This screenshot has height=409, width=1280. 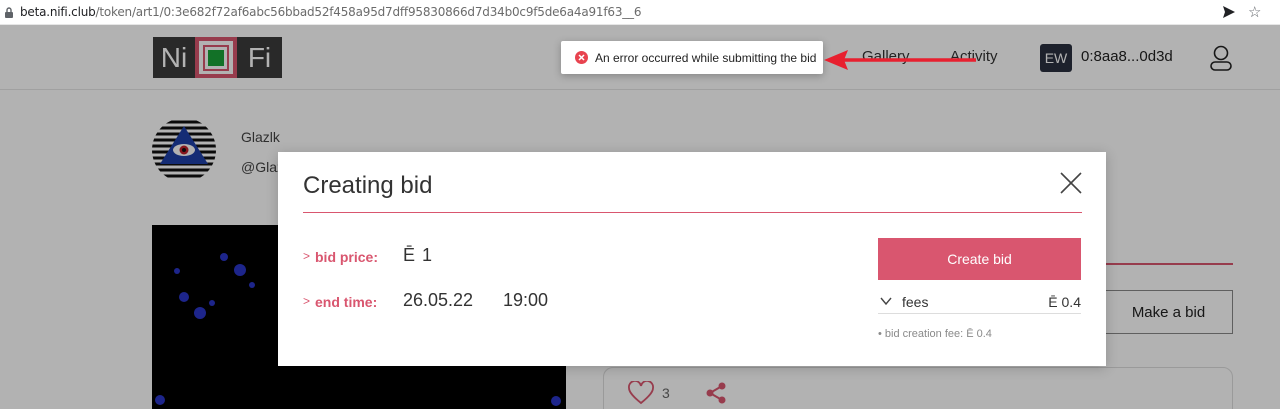 What do you see at coordinates (1064, 302) in the screenshot?
I see `fees-value: Ē 0.4` at bounding box center [1064, 302].